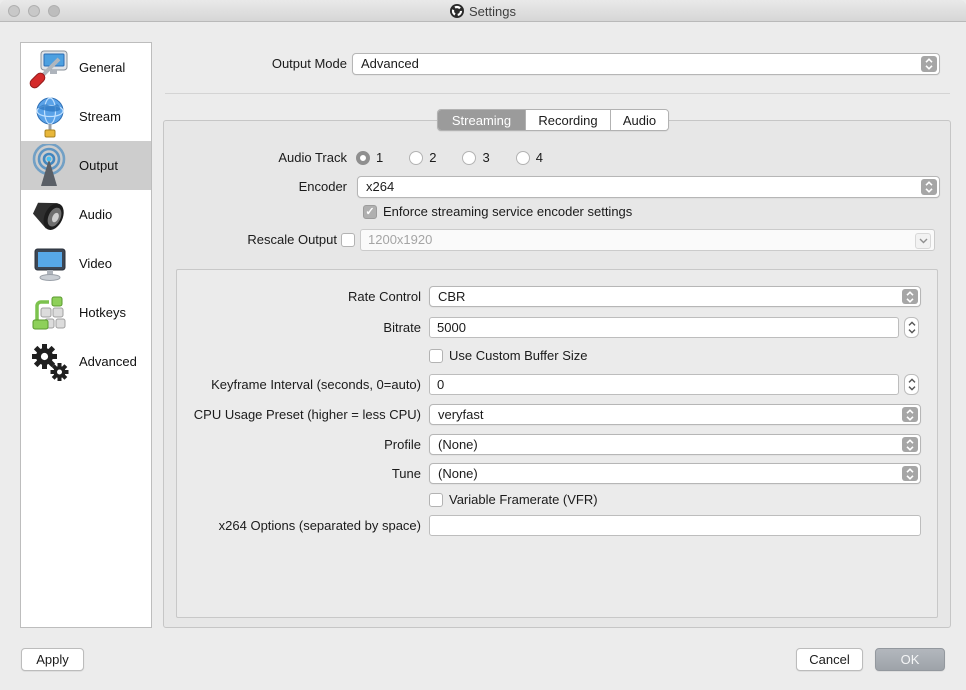 The height and width of the screenshot is (690, 966). I want to click on video-icon, so click(50, 264).